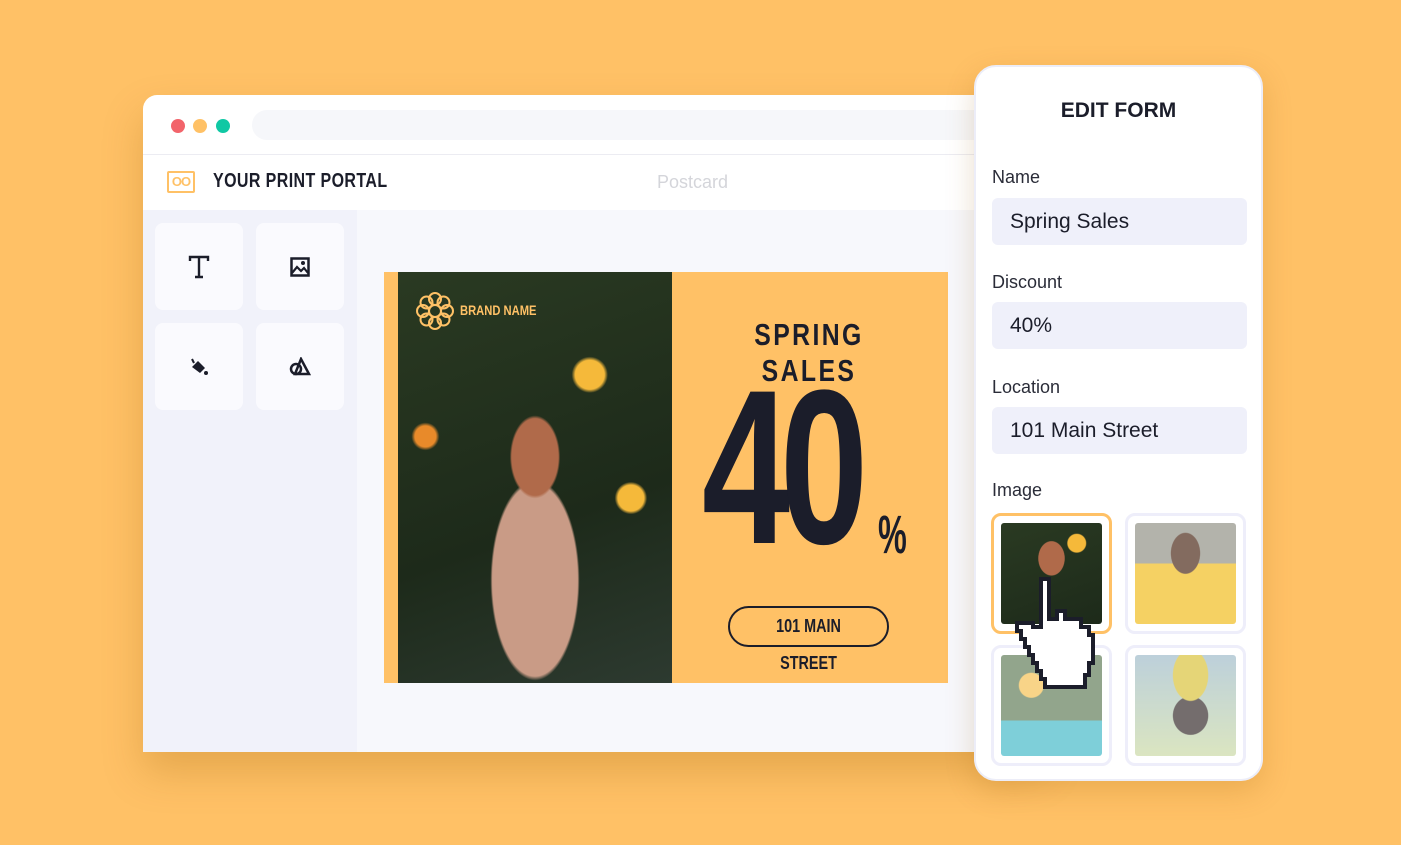  Describe the element at coordinates (785, 467) in the screenshot. I see `discount-number: 40` at that location.